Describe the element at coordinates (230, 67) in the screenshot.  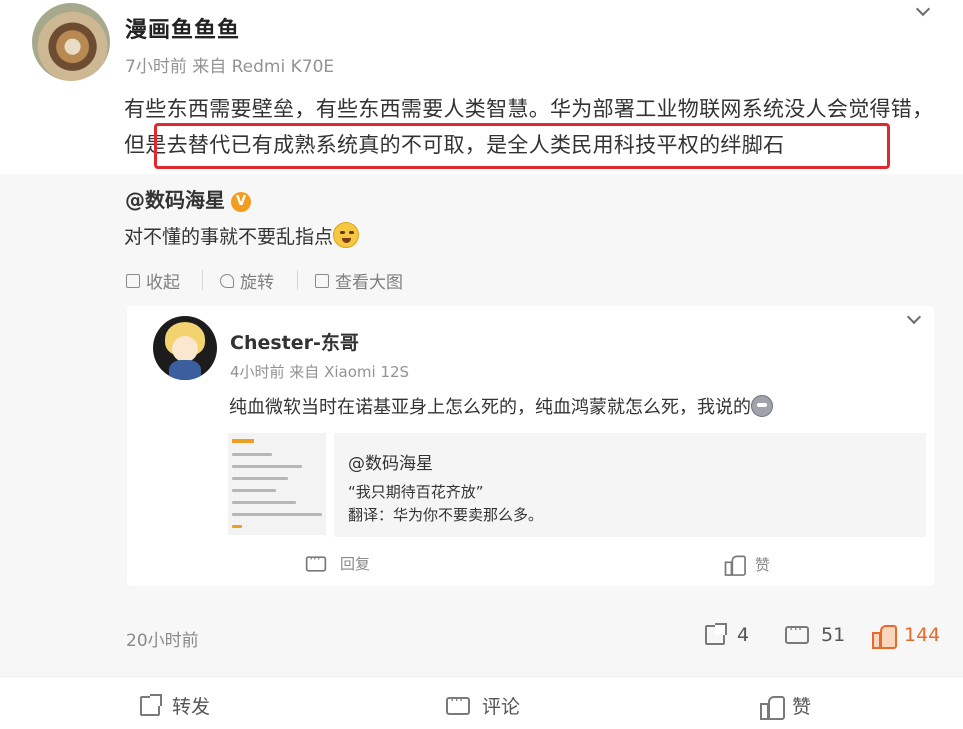
I see `post-meta: 7小时前 来自 Redmi K70E` at that location.